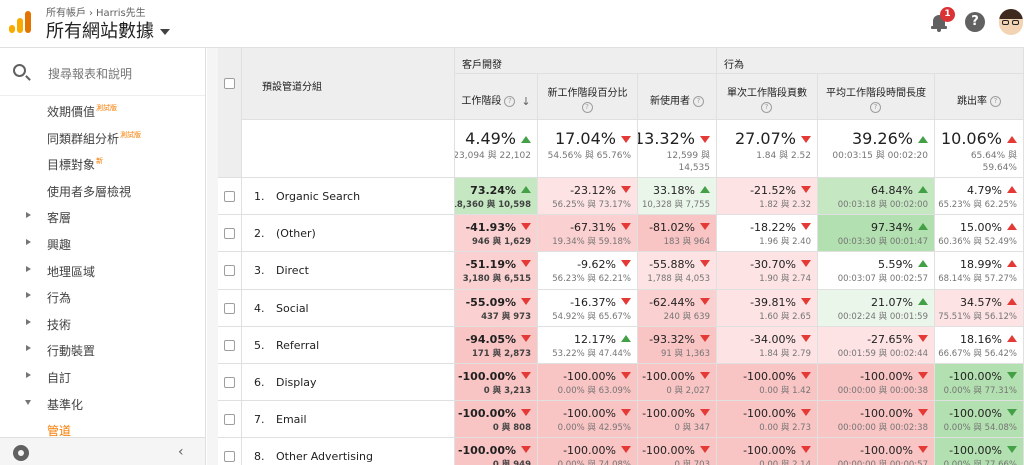 Image resolution: width=1024 pixels, height=465 pixels. Describe the element at coordinates (296, 382) in the screenshot. I see `channel-name: Display` at that location.